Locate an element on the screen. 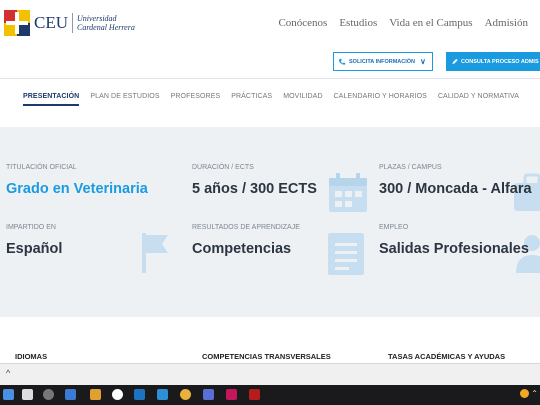 The image size is (540, 405). notification-badge-icon is located at coordinates (525, 394).